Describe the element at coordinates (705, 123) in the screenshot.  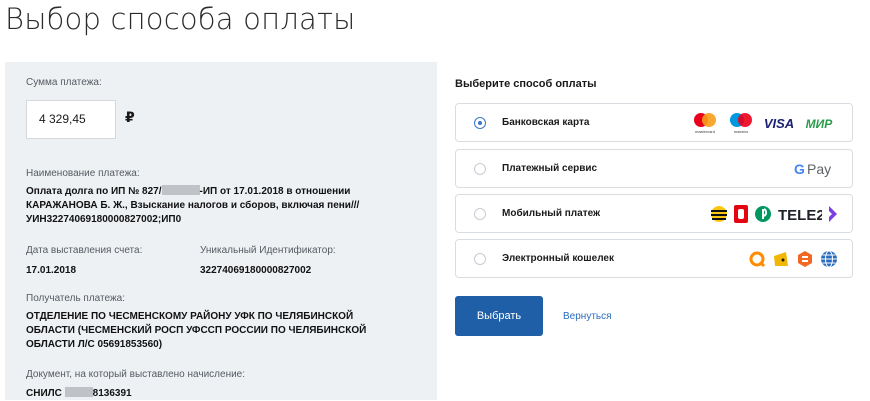
I see `mastercard-icon: mastercard` at that location.